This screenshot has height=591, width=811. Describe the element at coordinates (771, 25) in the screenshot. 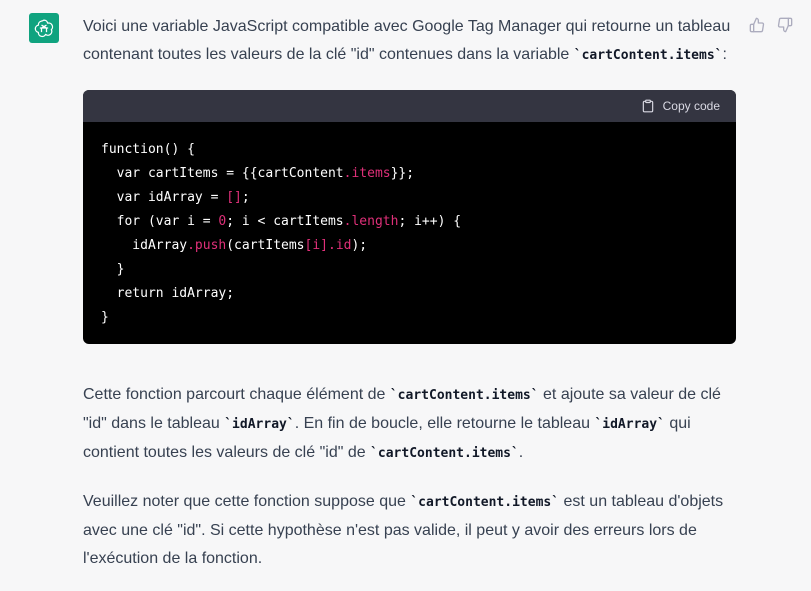

I see `message-actions` at that location.